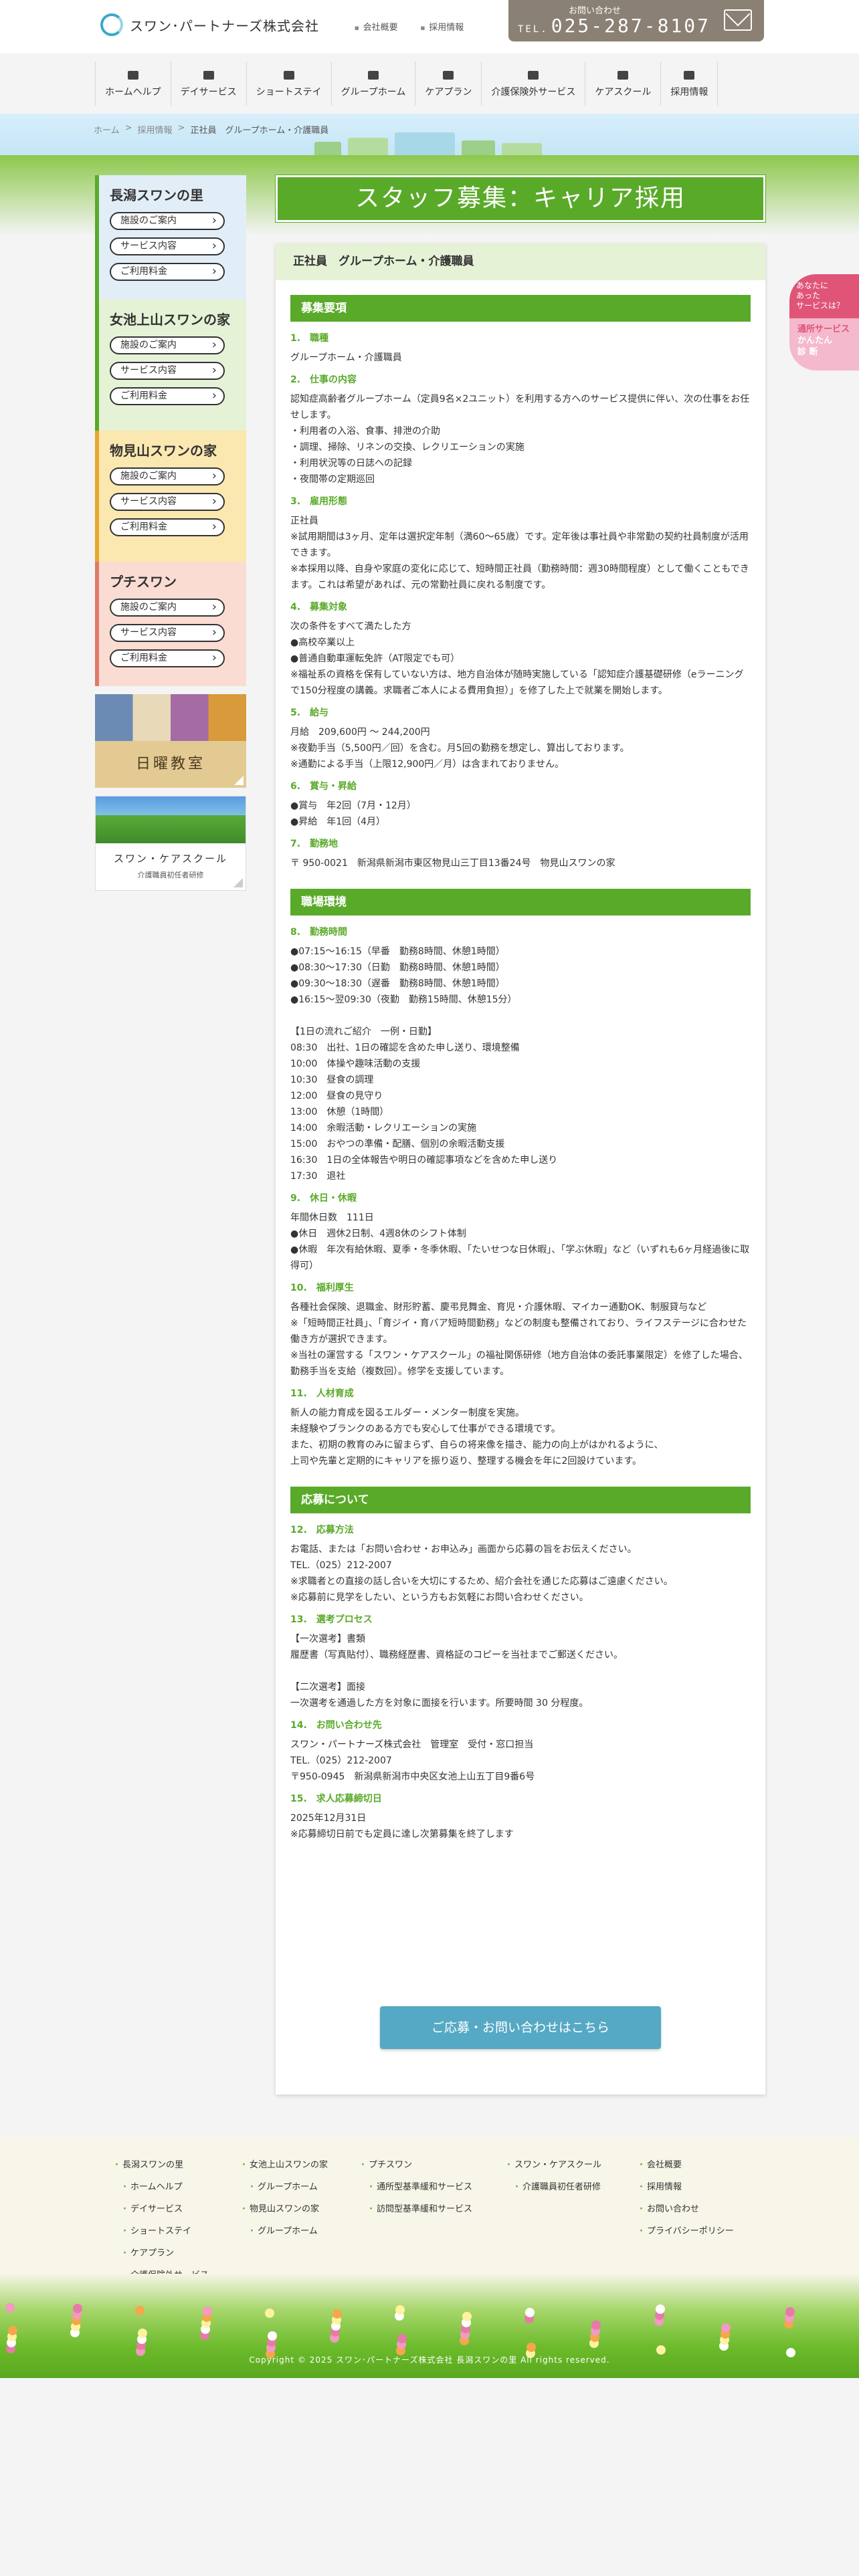  Describe the element at coordinates (162, 2185) in the screenshot. I see `footer-link: ホームヘルプ` at that location.